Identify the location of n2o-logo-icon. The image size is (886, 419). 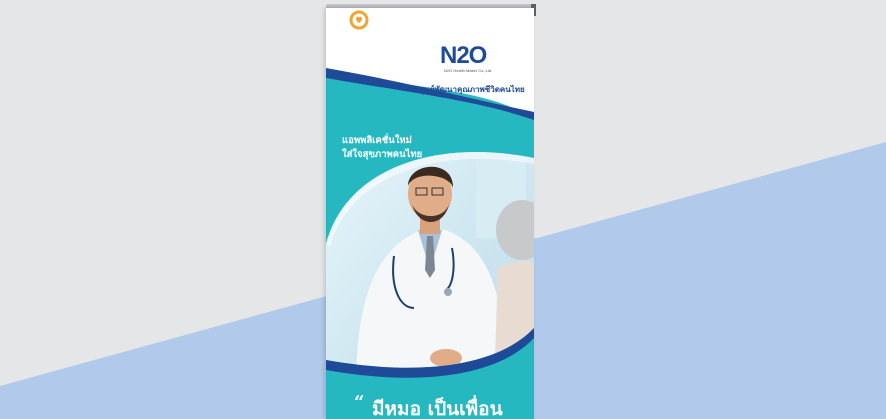
(359, 20).